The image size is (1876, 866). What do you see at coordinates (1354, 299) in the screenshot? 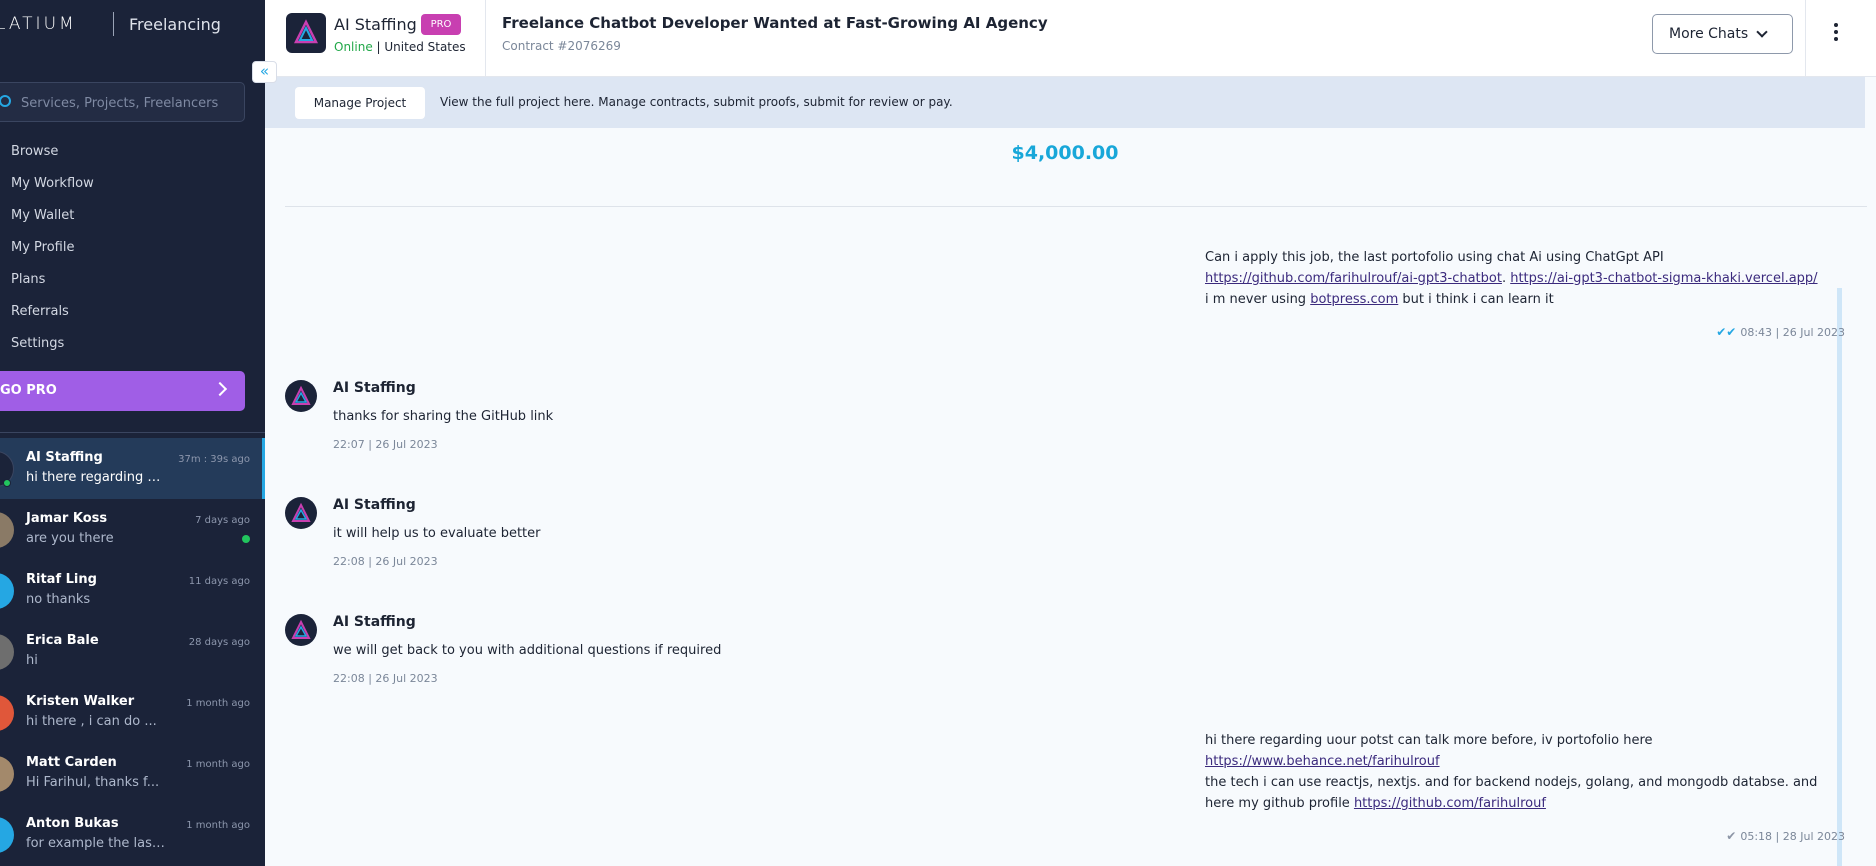
I see `message-link: botpress.com` at bounding box center [1354, 299].